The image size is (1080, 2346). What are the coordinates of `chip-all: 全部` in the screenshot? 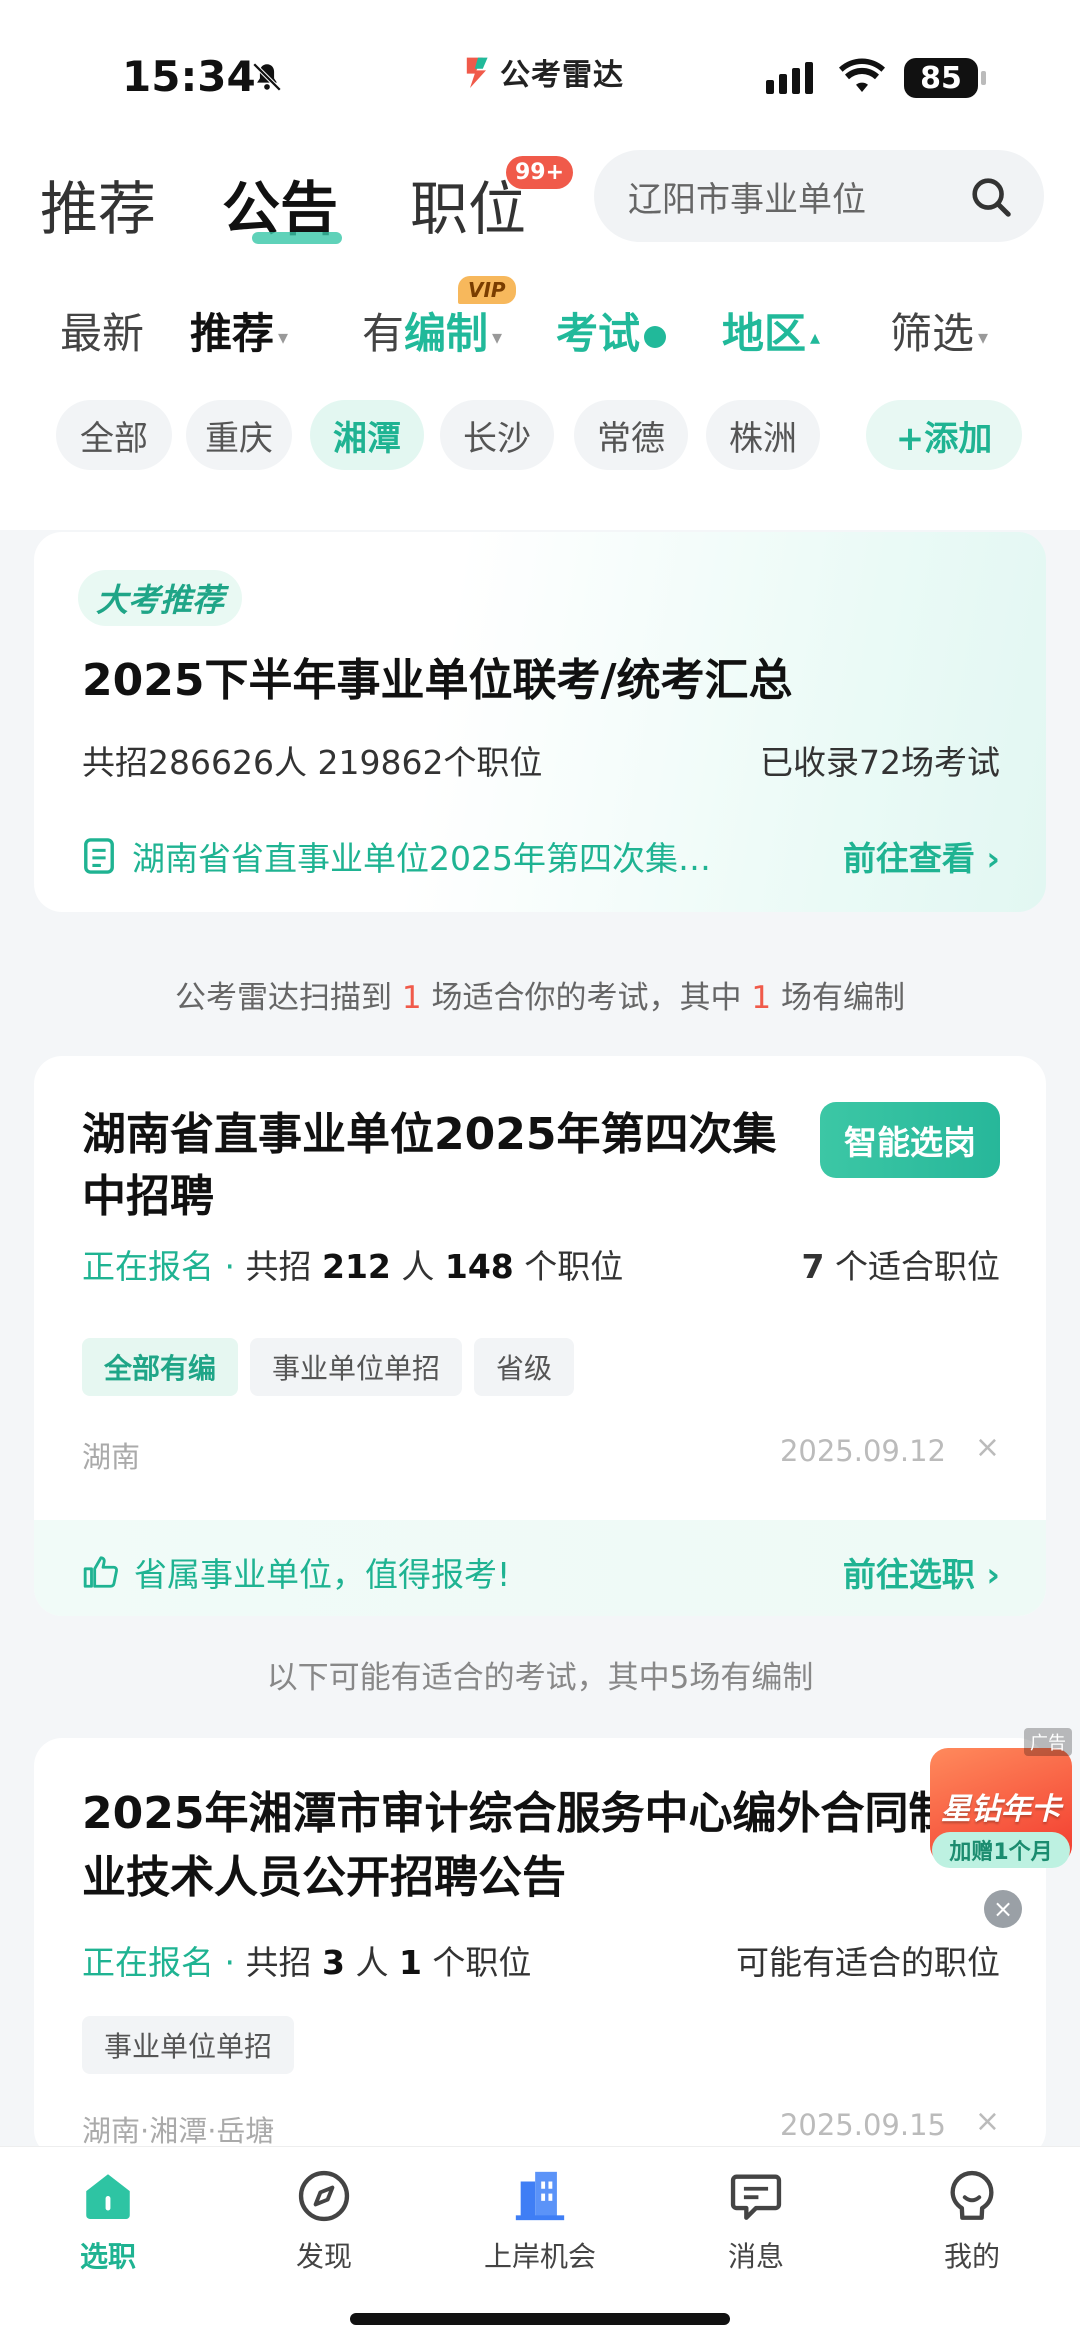 It's located at (114, 435).